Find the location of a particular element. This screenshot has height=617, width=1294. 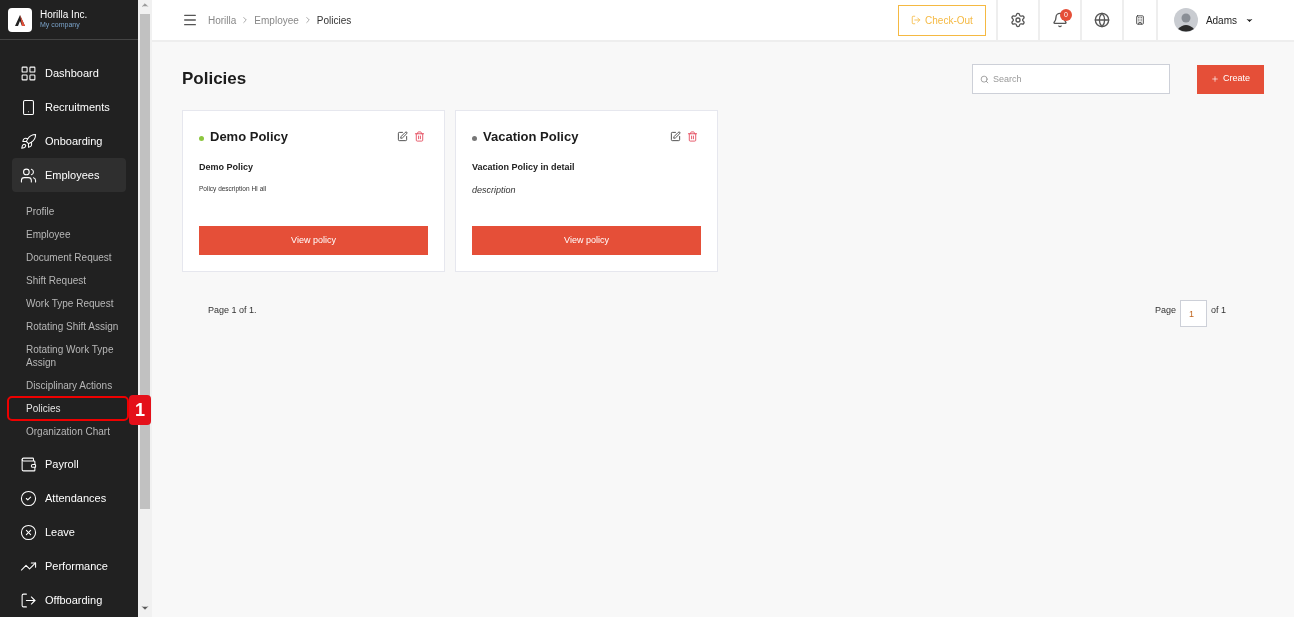

search-field: Search is located at coordinates (1071, 79).